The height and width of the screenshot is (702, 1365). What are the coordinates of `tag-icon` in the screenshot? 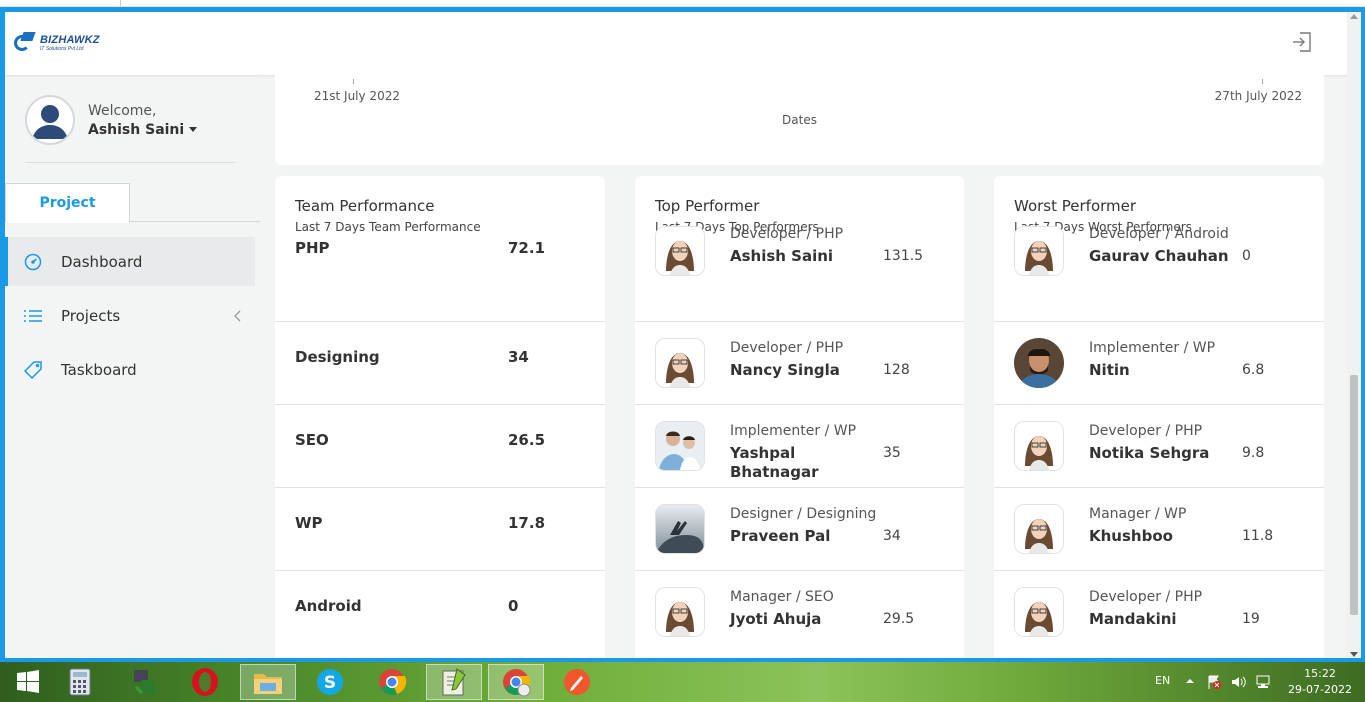 It's located at (33, 370).